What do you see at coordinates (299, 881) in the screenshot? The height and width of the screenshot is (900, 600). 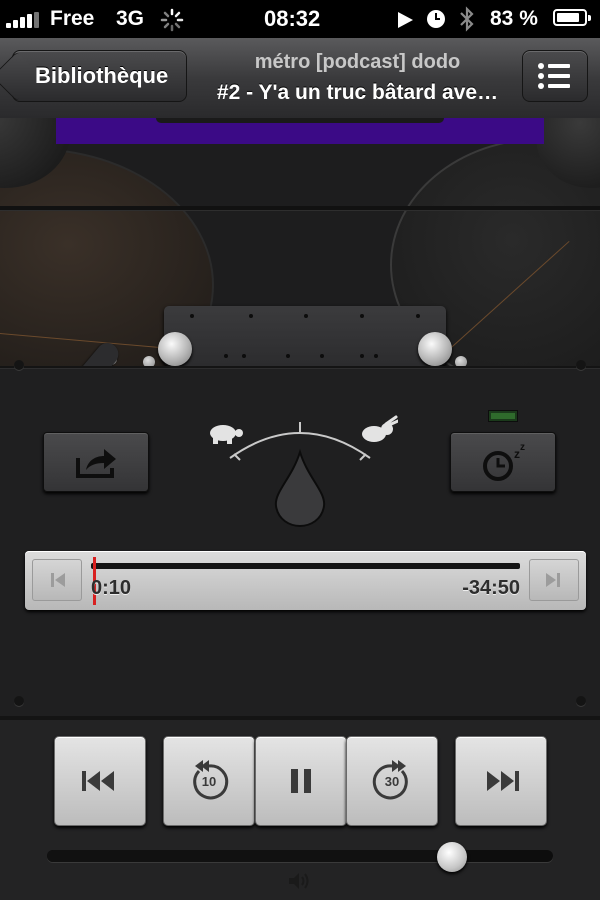 I see `speaker-icon` at bounding box center [299, 881].